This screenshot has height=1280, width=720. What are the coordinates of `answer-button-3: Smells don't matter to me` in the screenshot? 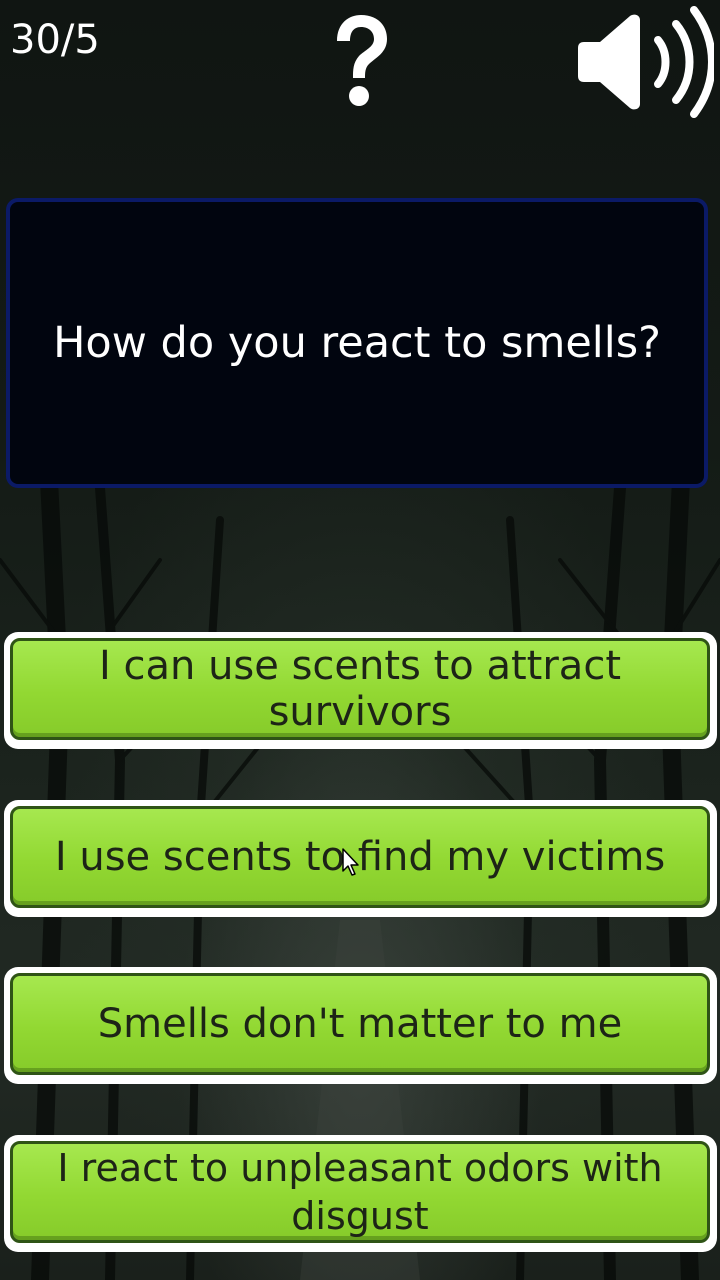 It's located at (360, 1025).